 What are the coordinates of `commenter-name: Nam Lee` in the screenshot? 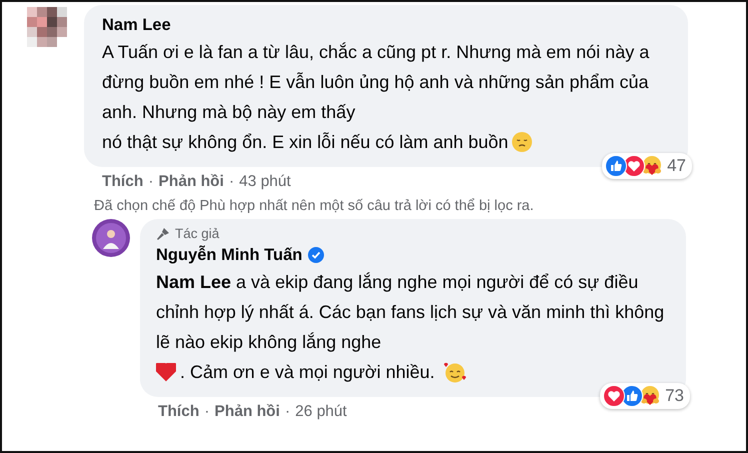 It's located at (136, 25).